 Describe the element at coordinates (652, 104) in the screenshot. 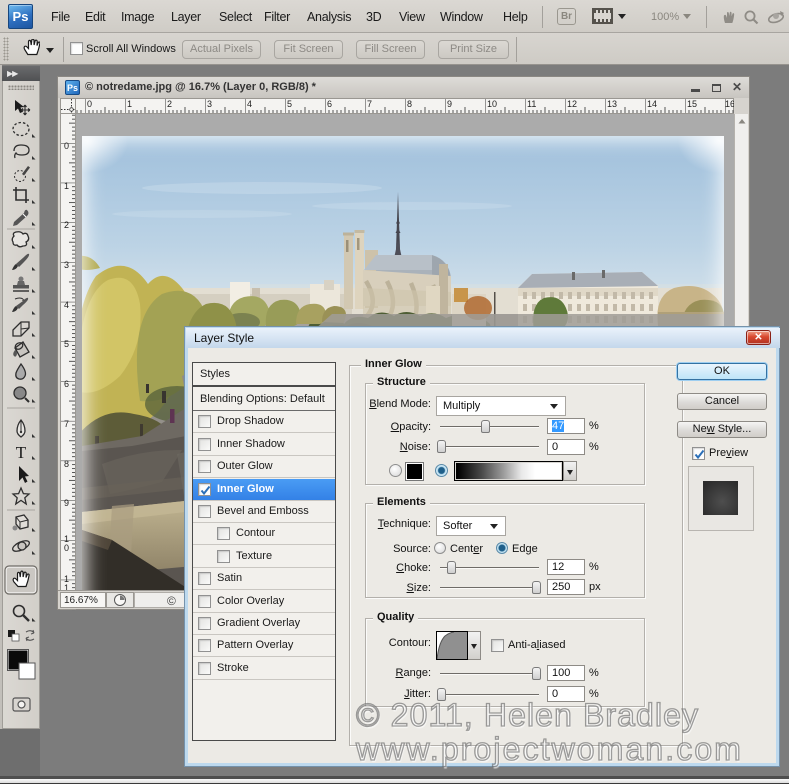

I see `svg-text: 14` at that location.